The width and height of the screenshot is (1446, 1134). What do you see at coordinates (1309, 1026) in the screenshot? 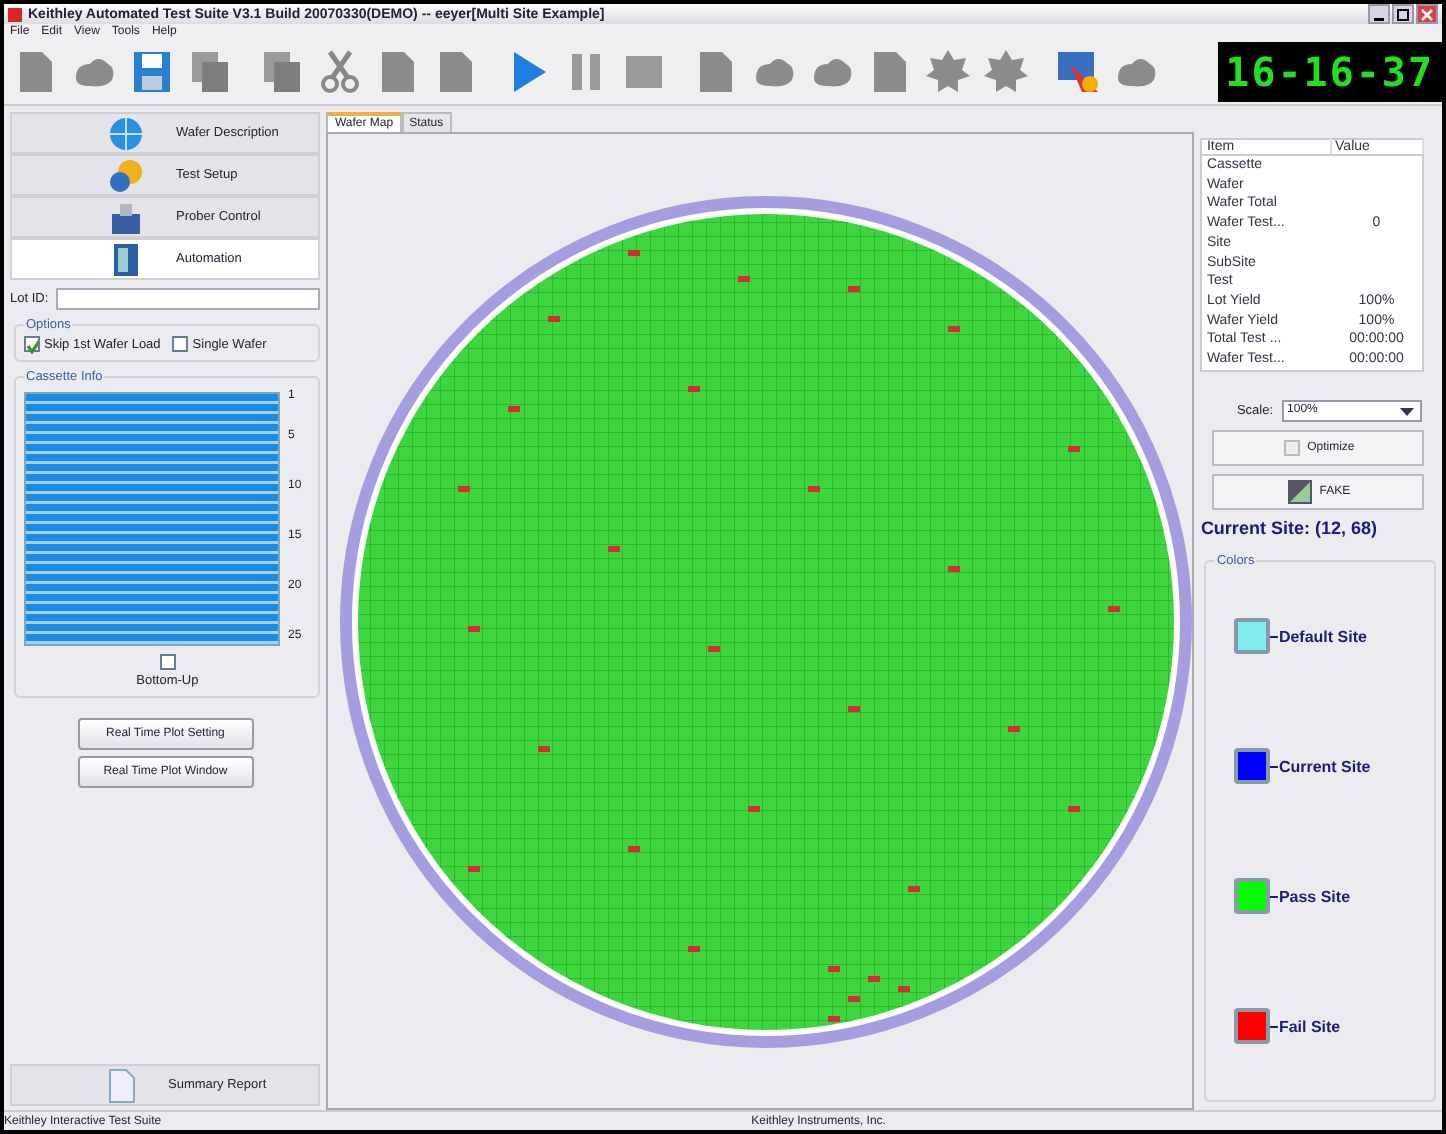
I see `legend-label: Fail Site` at bounding box center [1309, 1026].